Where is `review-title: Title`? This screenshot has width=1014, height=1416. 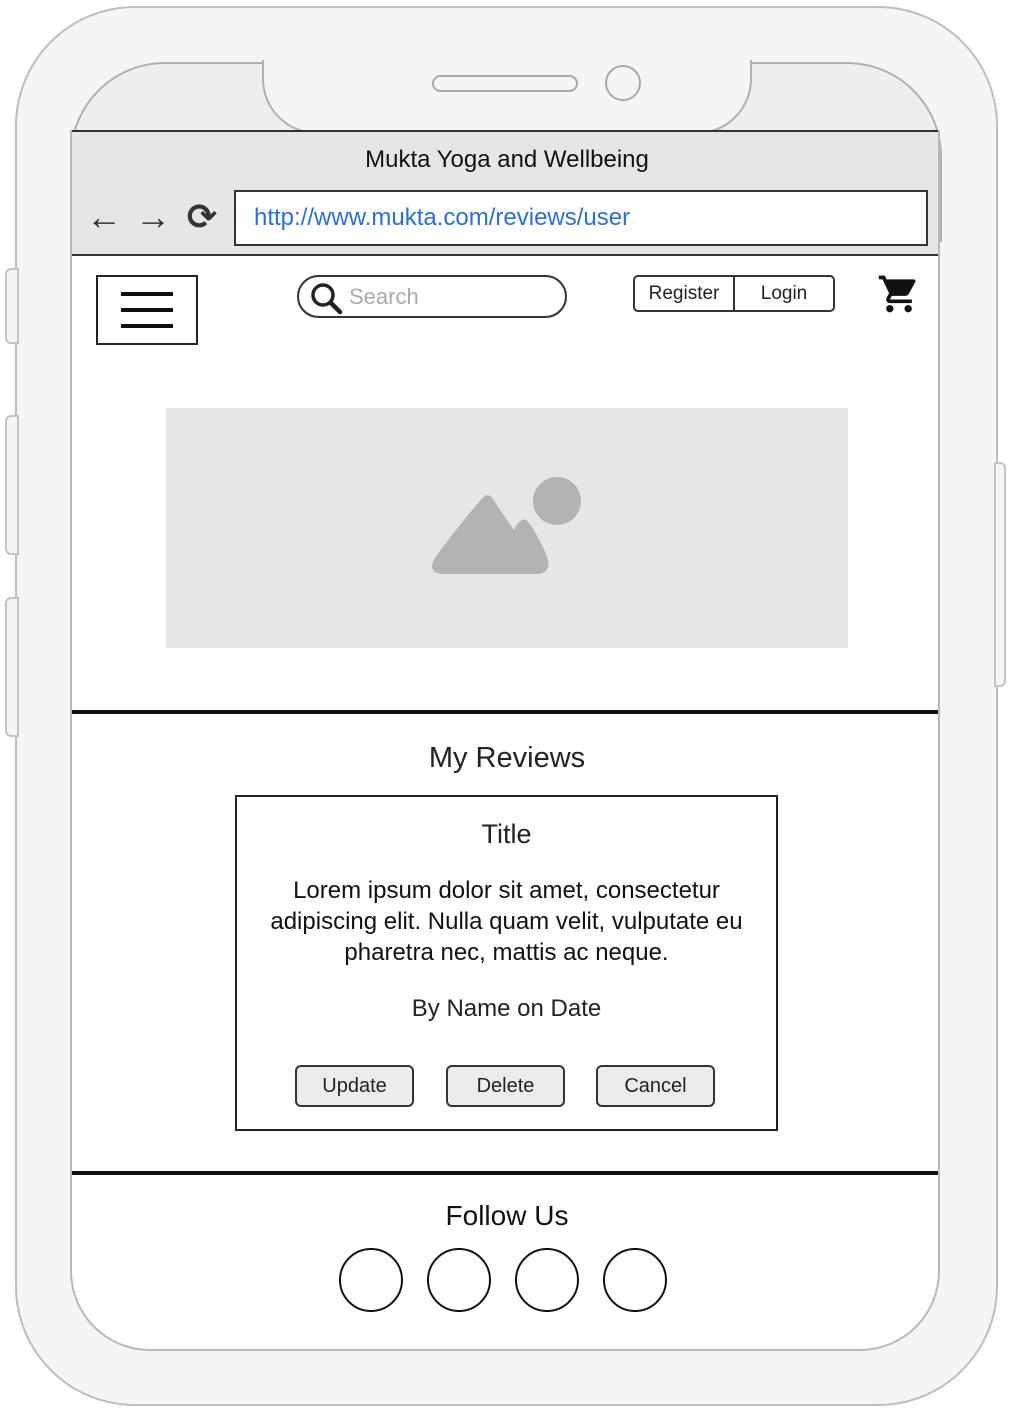 review-title: Title is located at coordinates (506, 834).